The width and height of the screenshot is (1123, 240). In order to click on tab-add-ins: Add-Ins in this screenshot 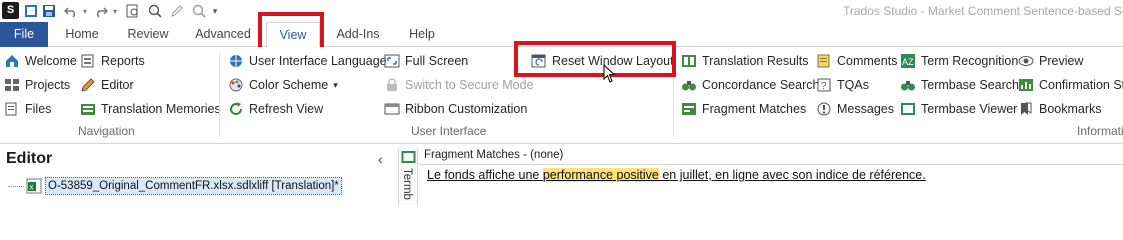, I will do `click(358, 34)`.